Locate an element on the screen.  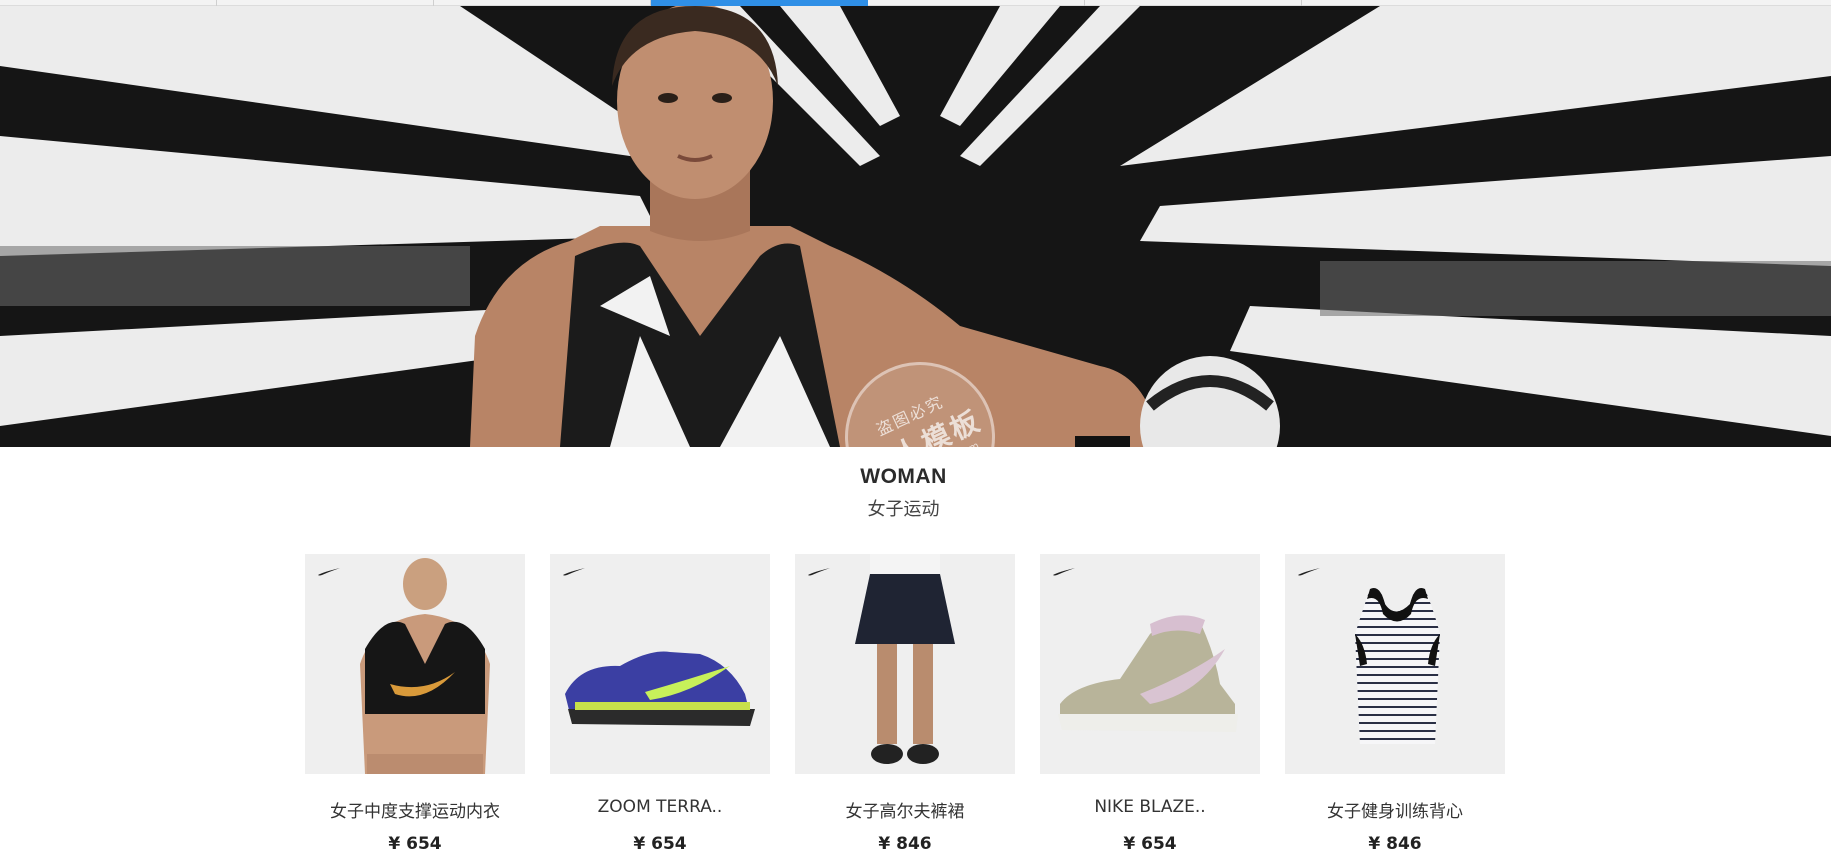
product-card: NIKE BLAZE.. ¥ 654 is located at coordinates (1150, 704).